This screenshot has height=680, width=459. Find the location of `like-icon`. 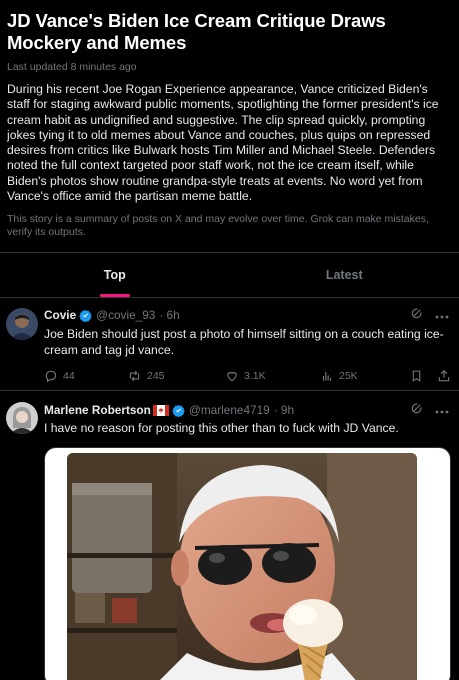

like-icon is located at coordinates (232, 376).